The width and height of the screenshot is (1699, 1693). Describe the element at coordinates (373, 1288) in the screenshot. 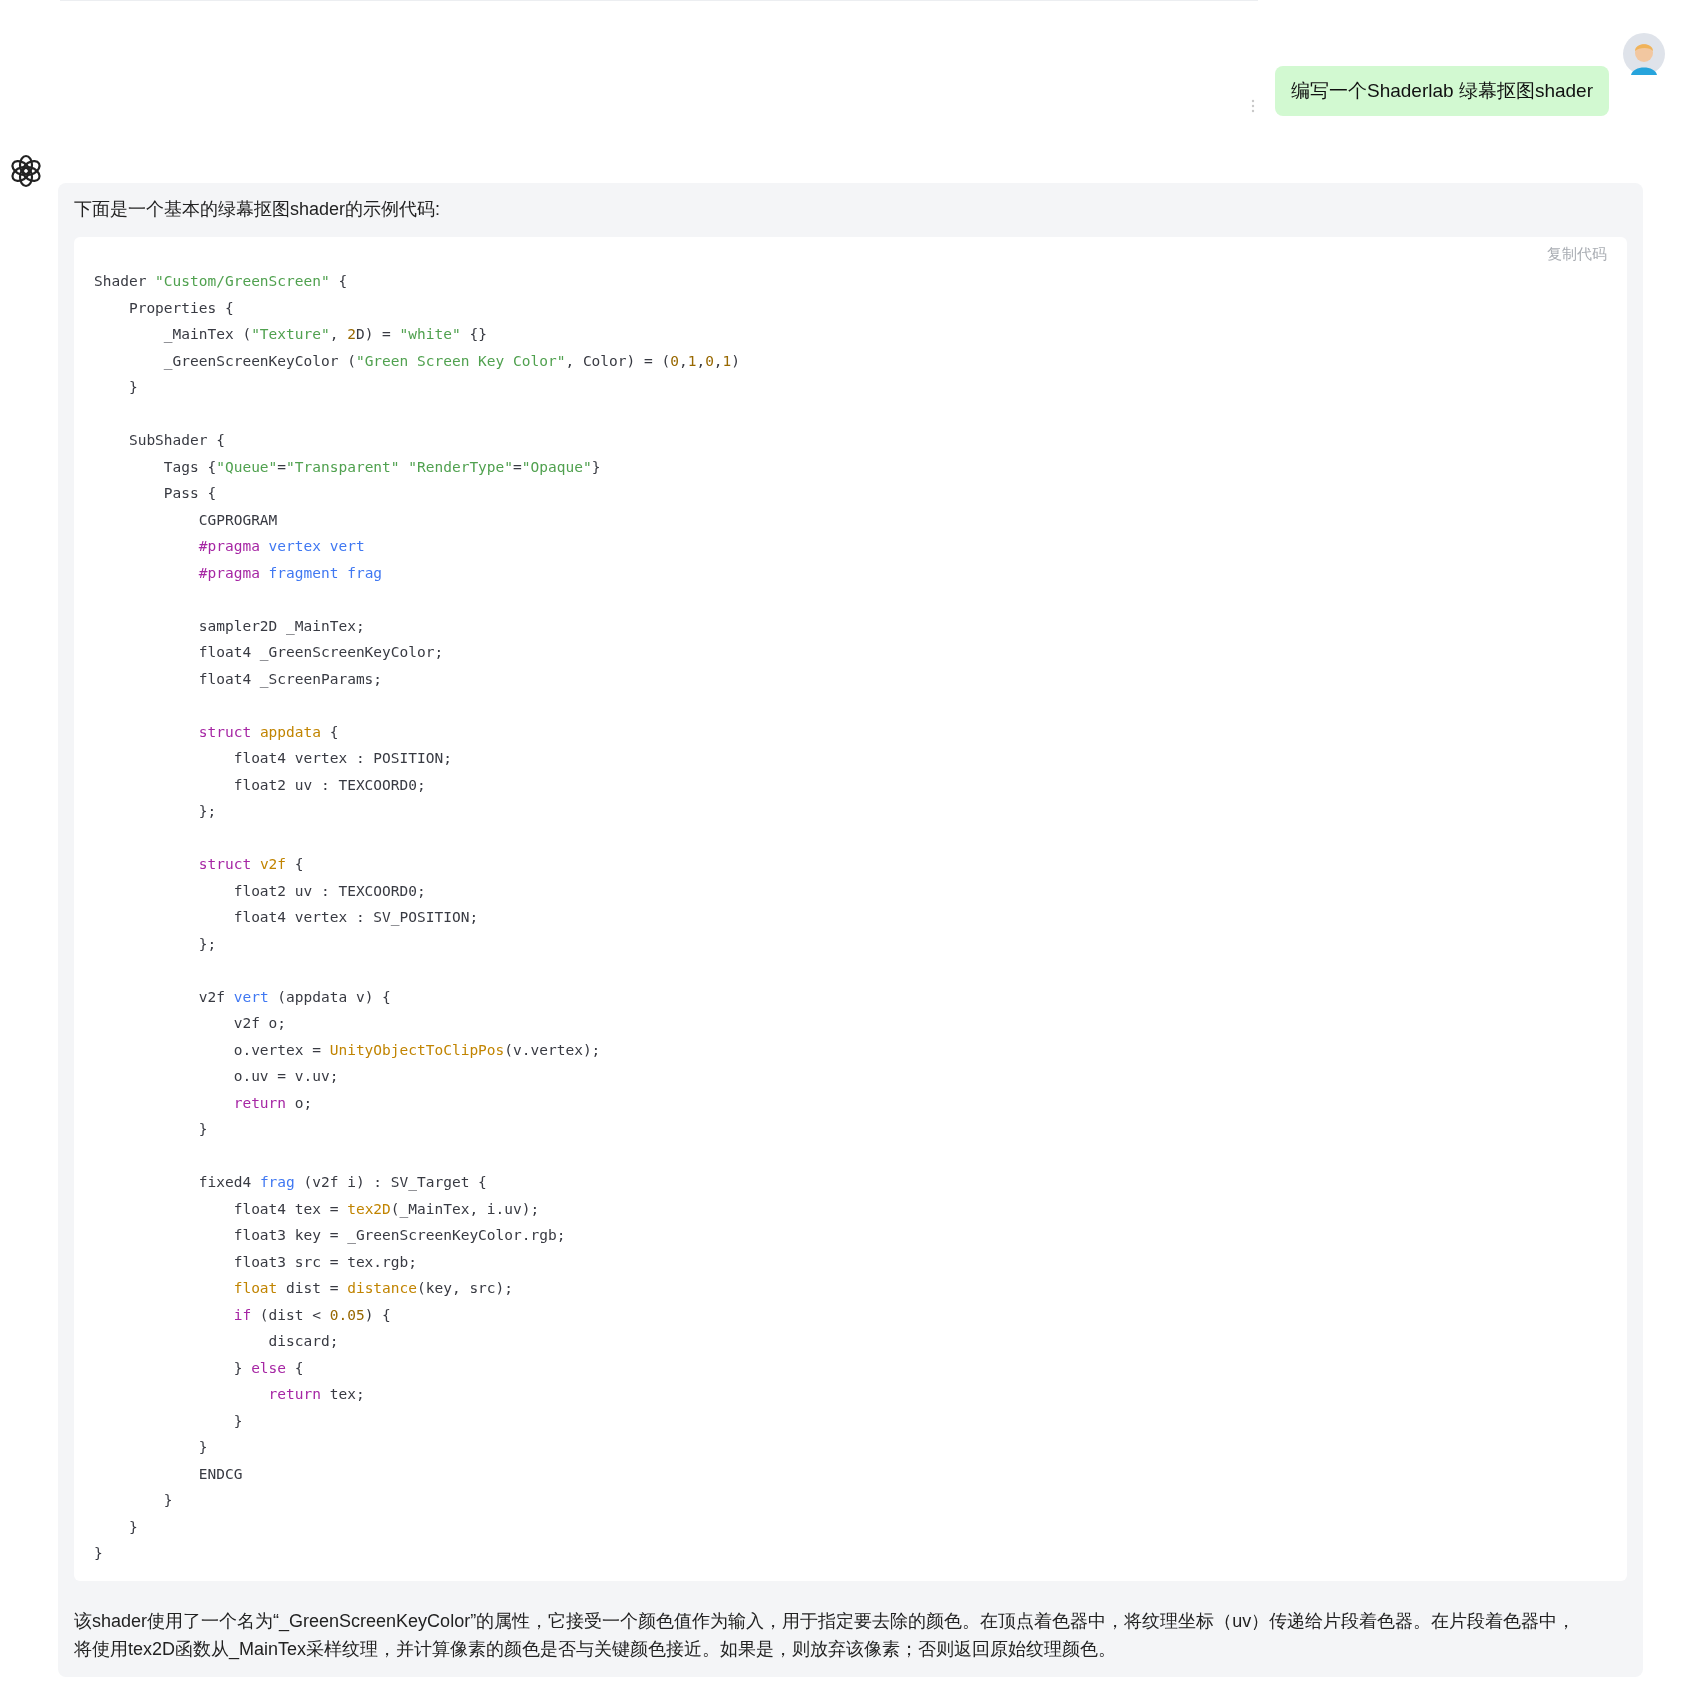

I see `code-line: float dist = distance(key, src);` at that location.